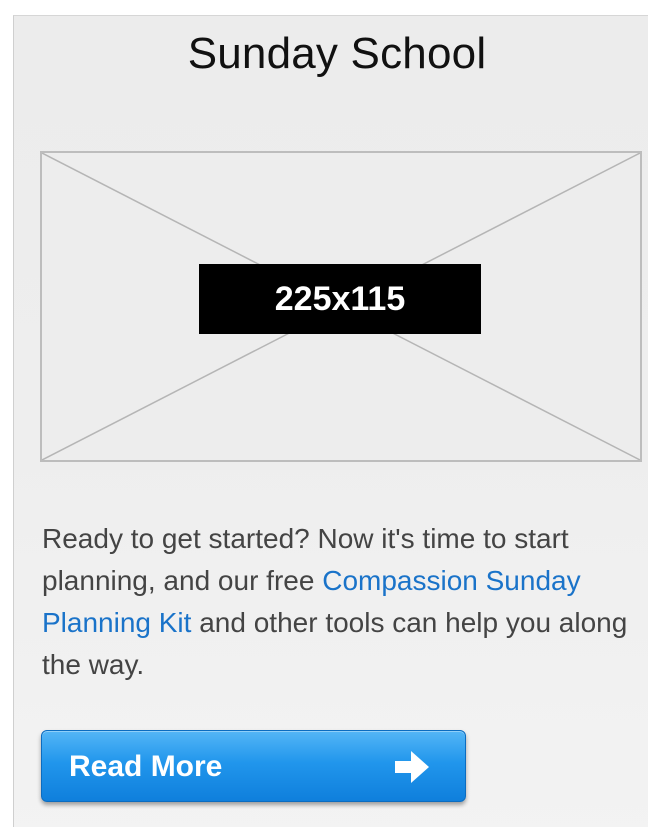 The image size is (648, 827). I want to click on read-more-button: Read More, so click(253, 766).